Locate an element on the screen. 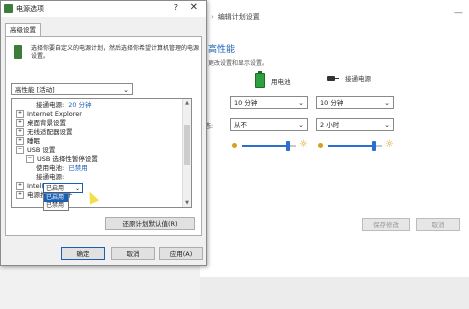 This screenshot has height=309, width=469. tree-row-value: 已禁用 is located at coordinates (78, 168).